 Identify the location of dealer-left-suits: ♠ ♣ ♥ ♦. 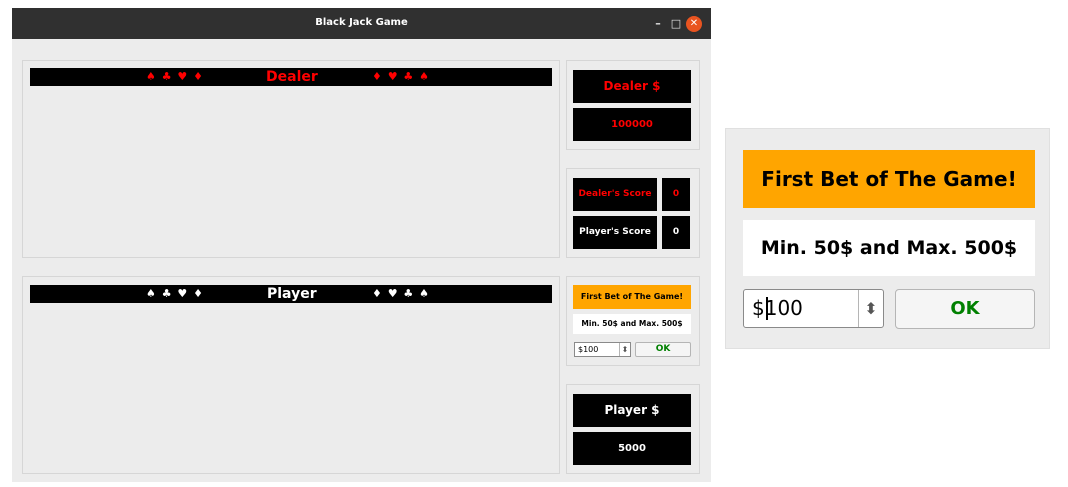
(175, 76).